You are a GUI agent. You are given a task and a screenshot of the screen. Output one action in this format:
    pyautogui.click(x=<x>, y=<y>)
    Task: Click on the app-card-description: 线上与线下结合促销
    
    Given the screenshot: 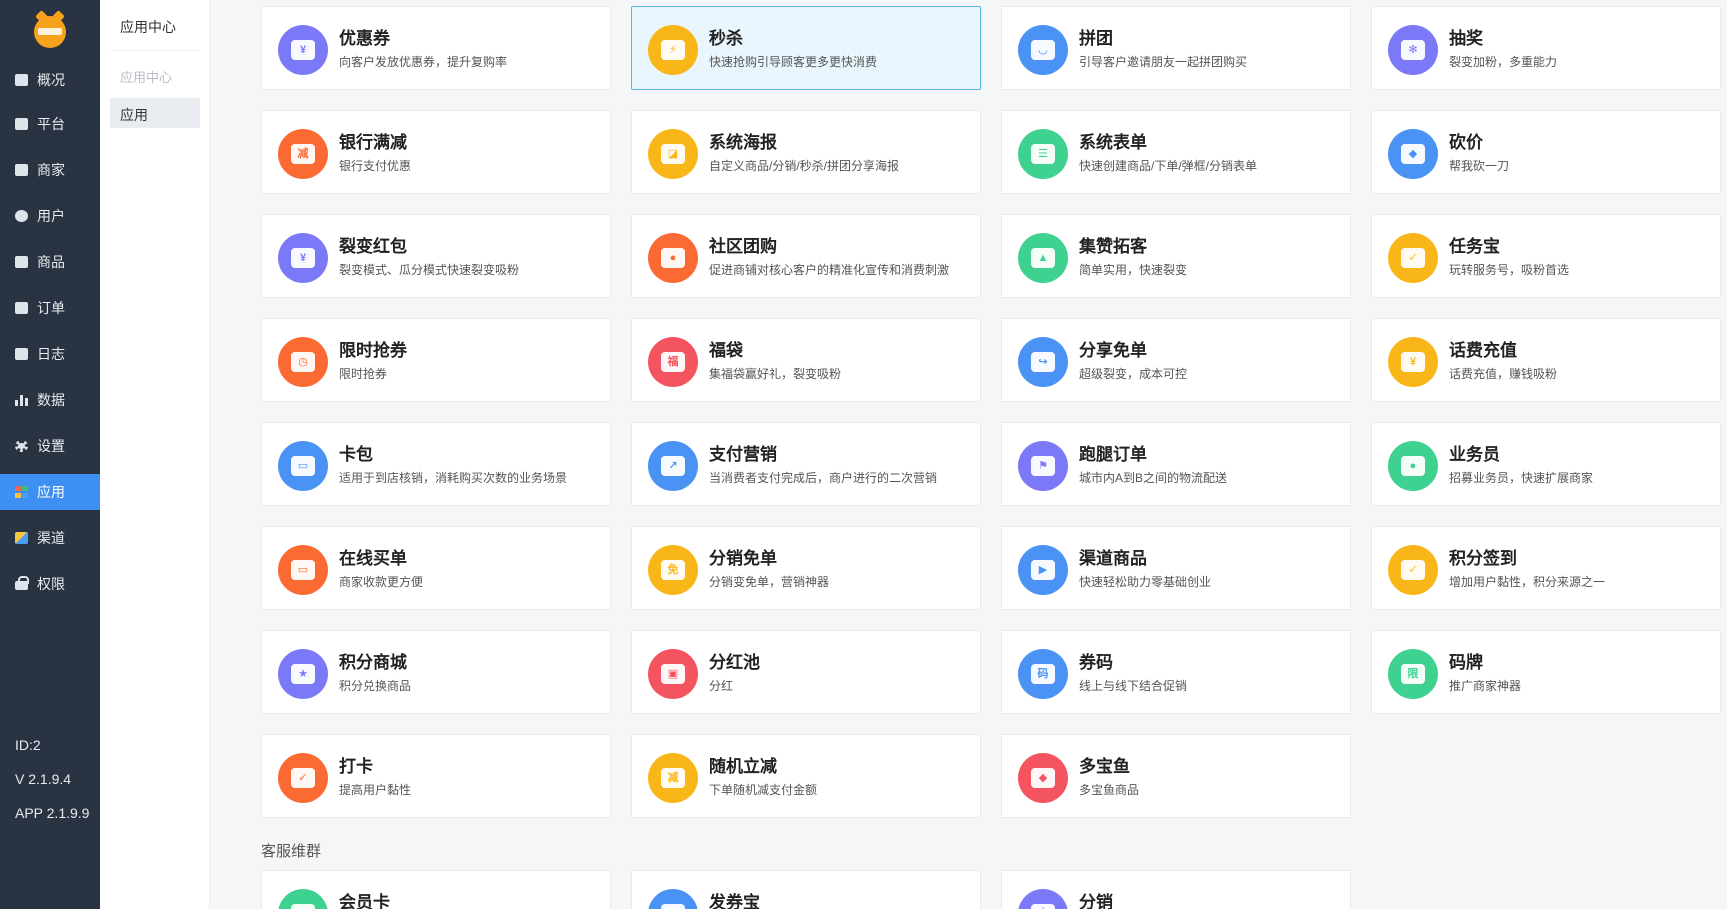 What is the action you would take?
    pyautogui.click(x=1133, y=686)
    